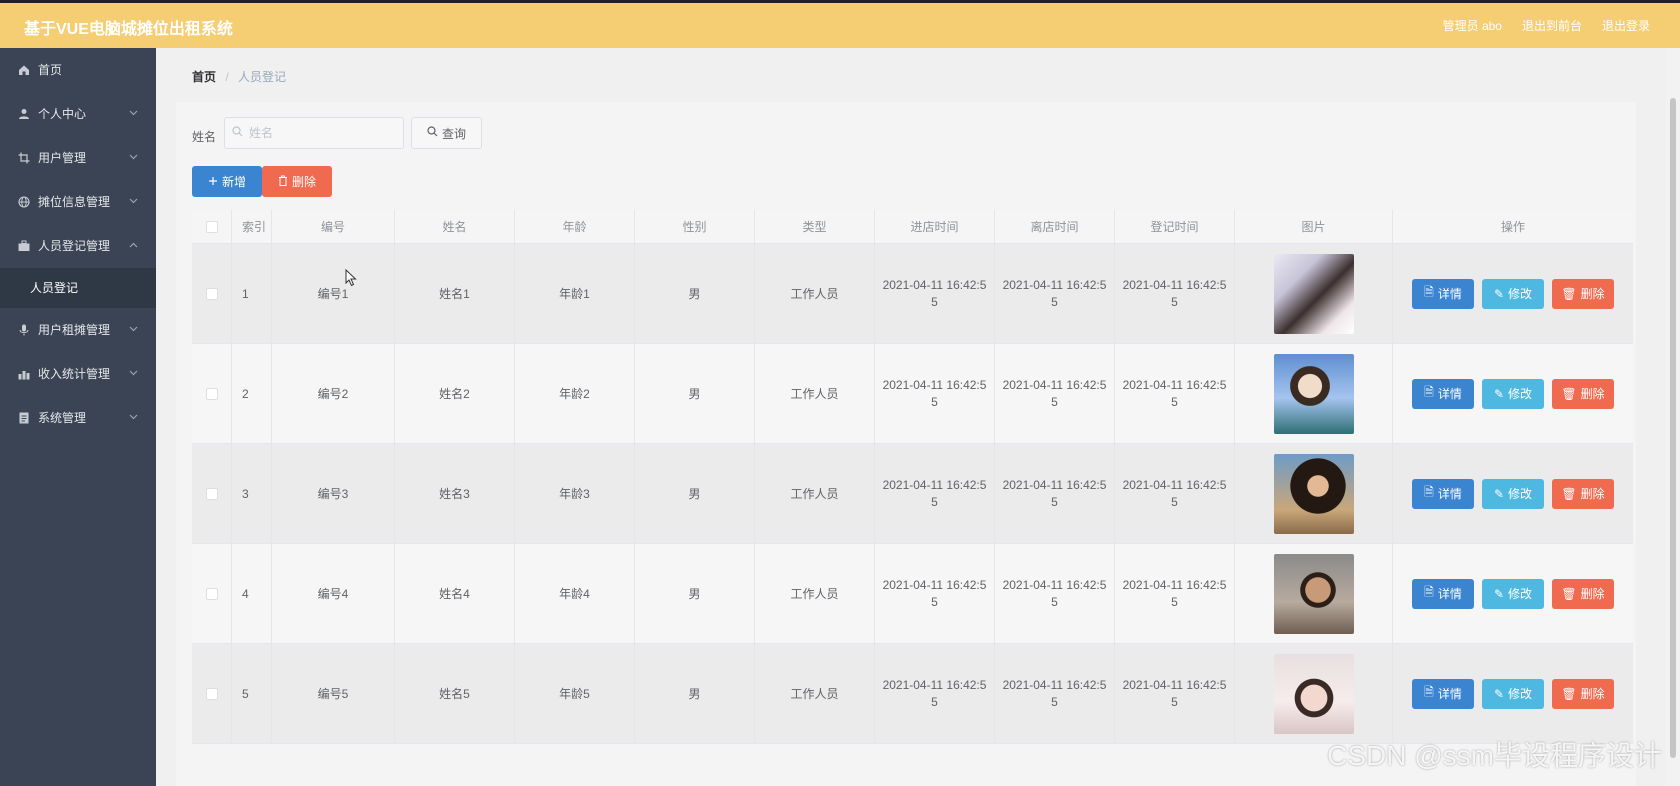 This screenshot has height=786, width=1680. What do you see at coordinates (204, 77) in the screenshot?
I see `breadcrumb-home: 首页` at bounding box center [204, 77].